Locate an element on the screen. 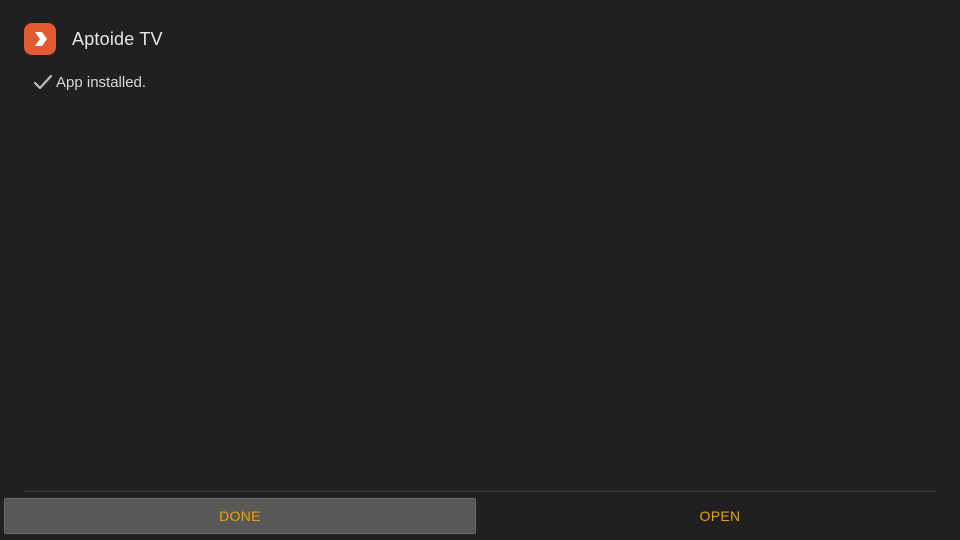 The height and width of the screenshot is (540, 960). app-header: Aptoide TV is located at coordinates (93, 39).